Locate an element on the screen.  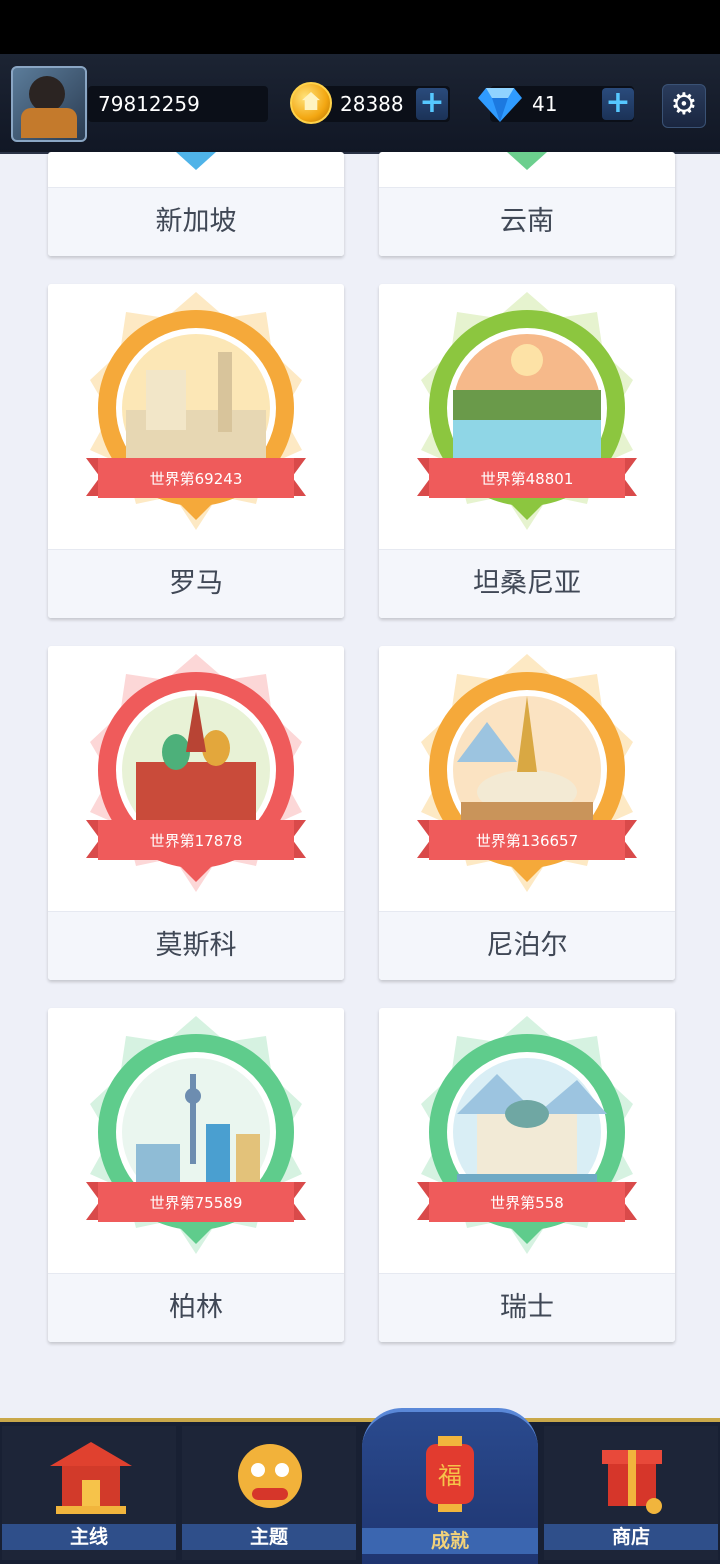
city-card-berlin: 世界第75589 柏林 is located at coordinates (196, 1175).